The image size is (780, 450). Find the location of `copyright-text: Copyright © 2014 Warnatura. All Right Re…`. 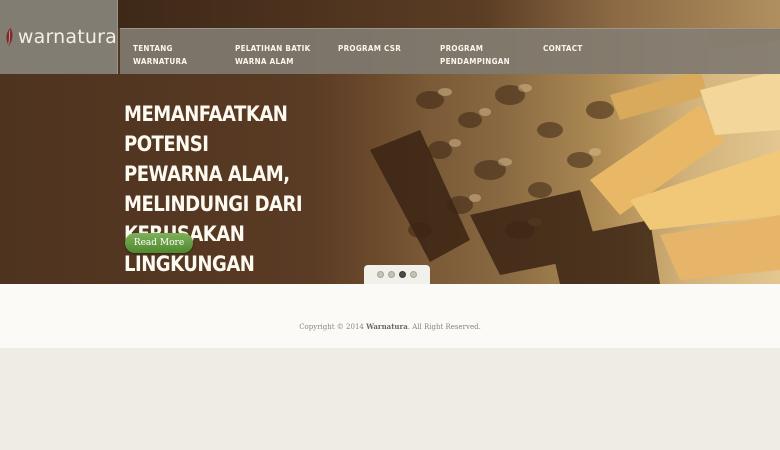

copyright-text: Copyright © 2014 Warnatura. All Right Re… is located at coordinates (390, 326).